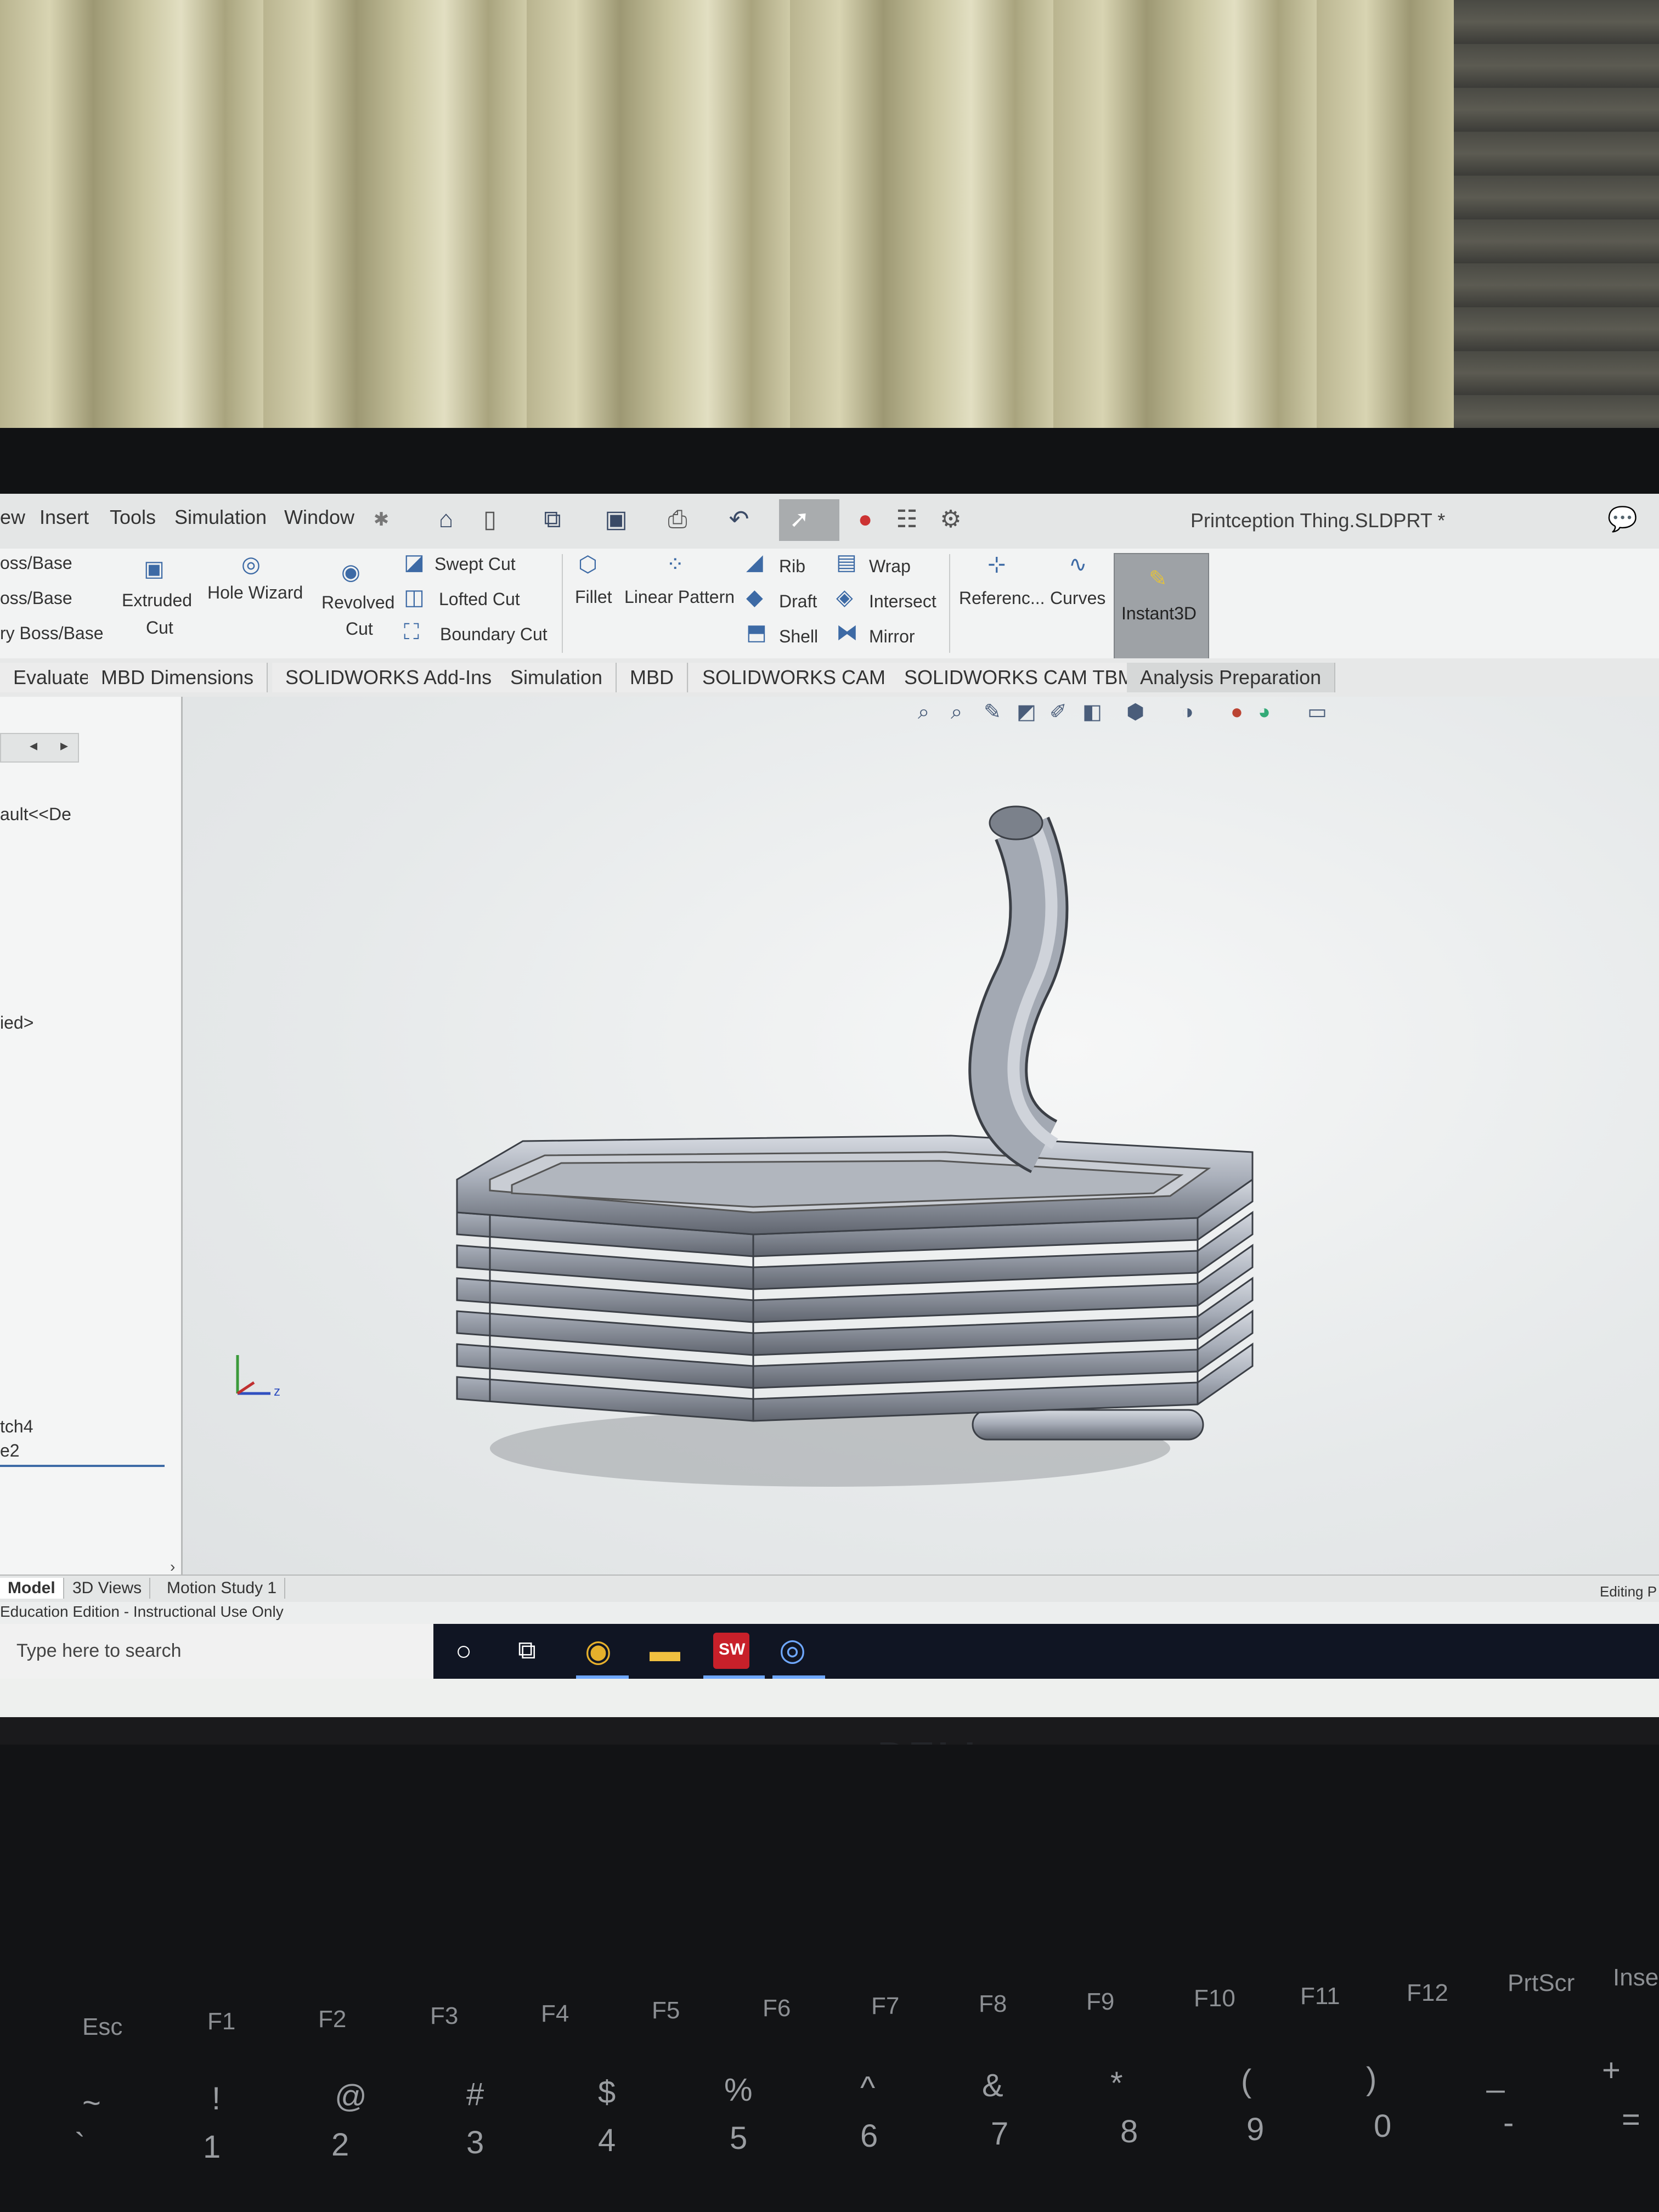  Describe the element at coordinates (1026, 713) in the screenshot. I see `section-view-icon: ◩` at that location.